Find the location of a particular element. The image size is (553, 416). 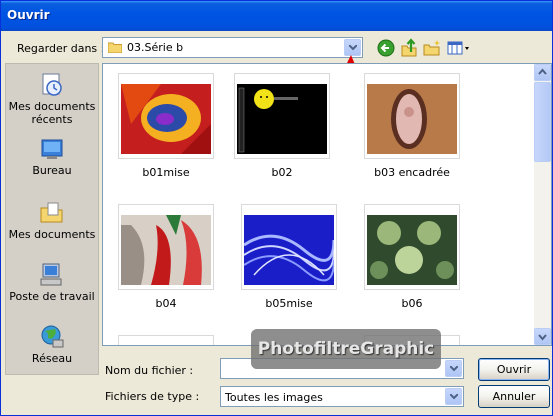

my-computer-icon is located at coordinates (51, 274).